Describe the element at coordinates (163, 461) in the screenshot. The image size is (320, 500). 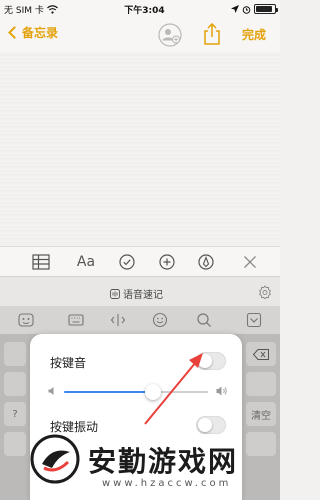
I see `watermark-title: 安勤游戏网` at that location.